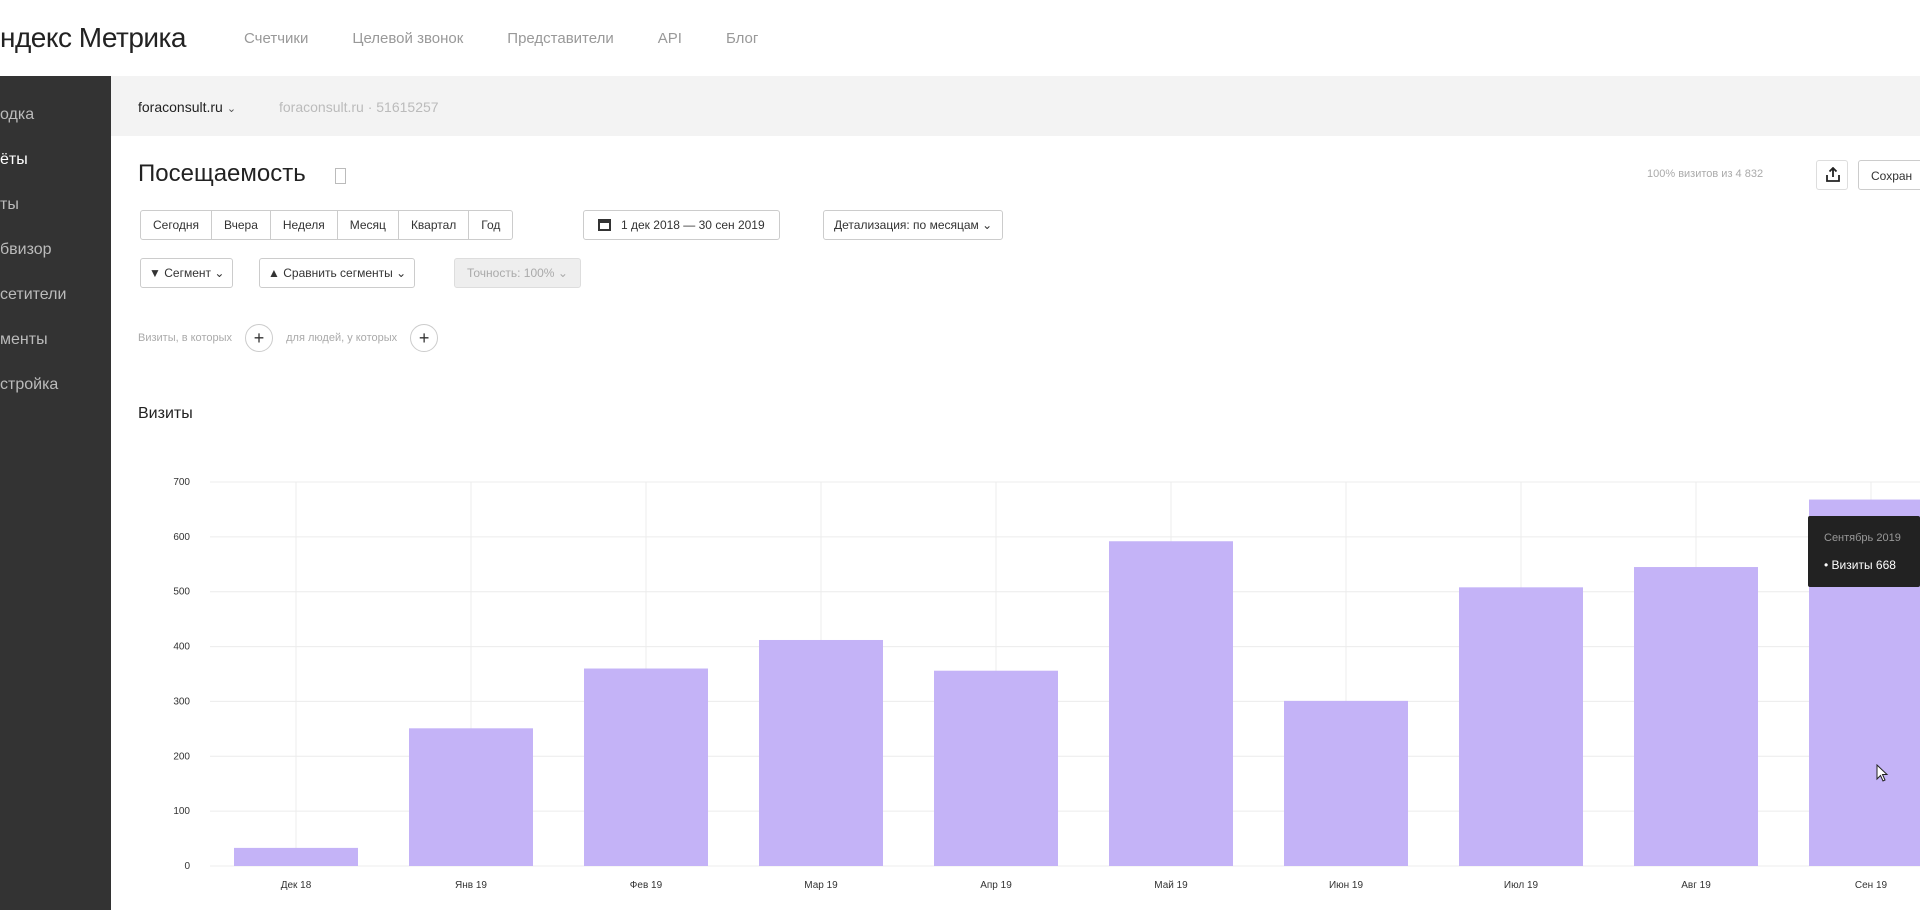  I want to click on nav-representatives: Представители, so click(560, 38).